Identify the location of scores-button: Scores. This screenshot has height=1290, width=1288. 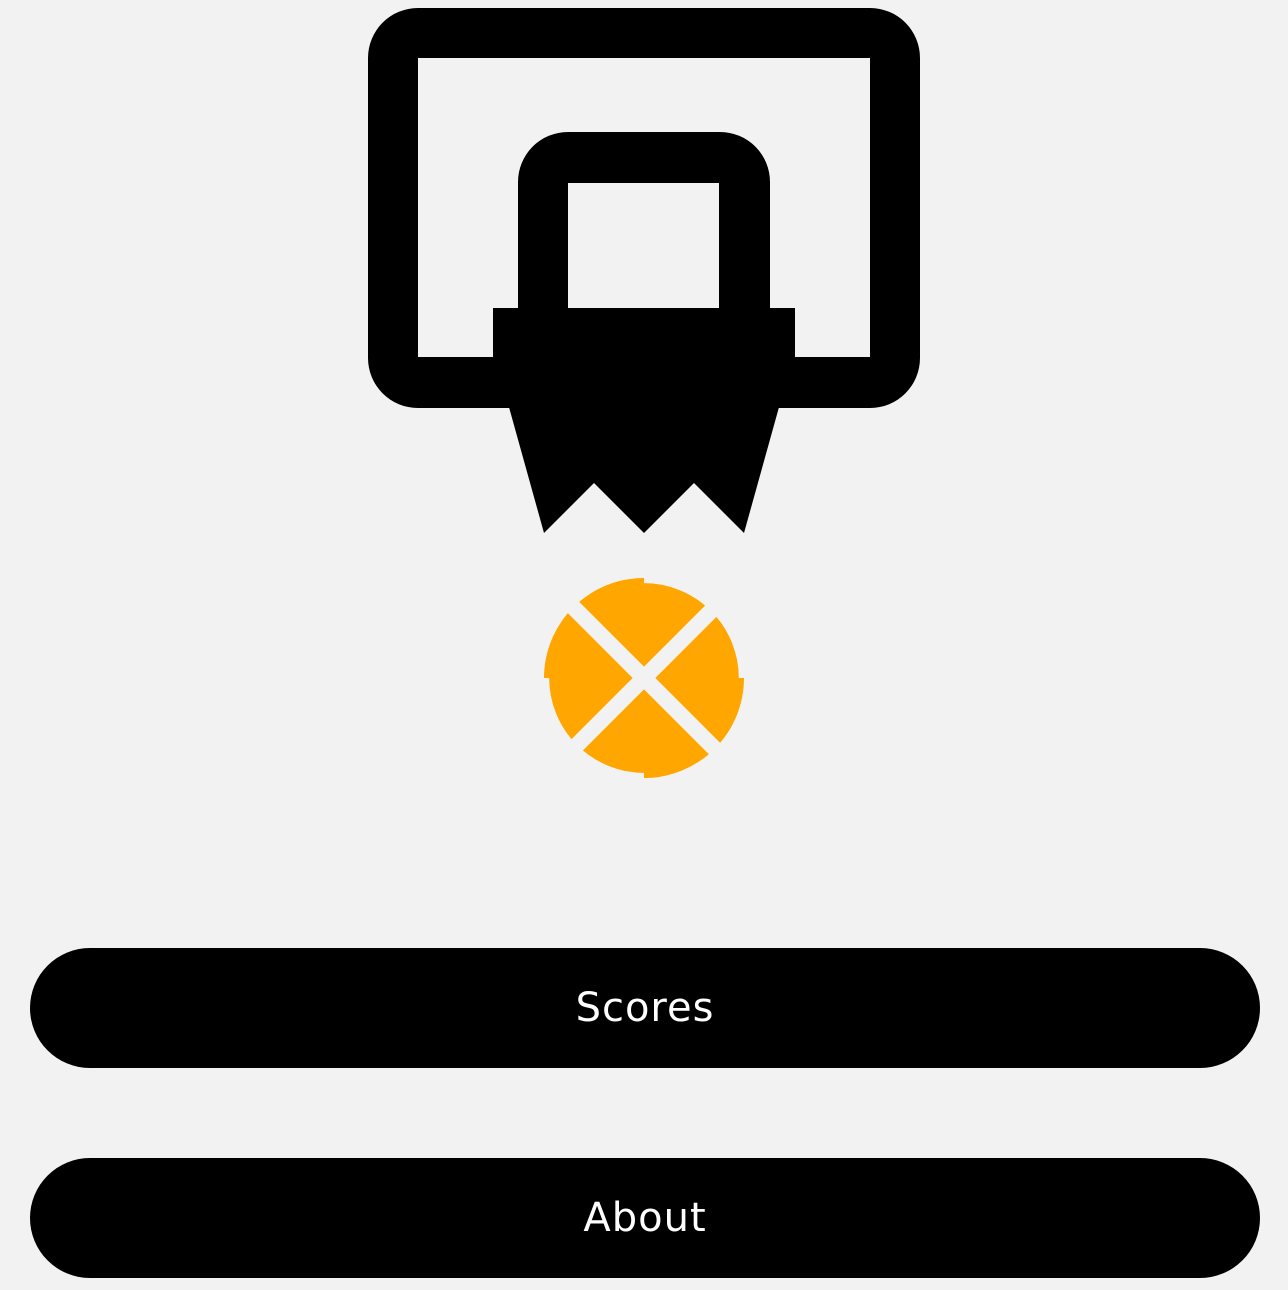
(645, 1008).